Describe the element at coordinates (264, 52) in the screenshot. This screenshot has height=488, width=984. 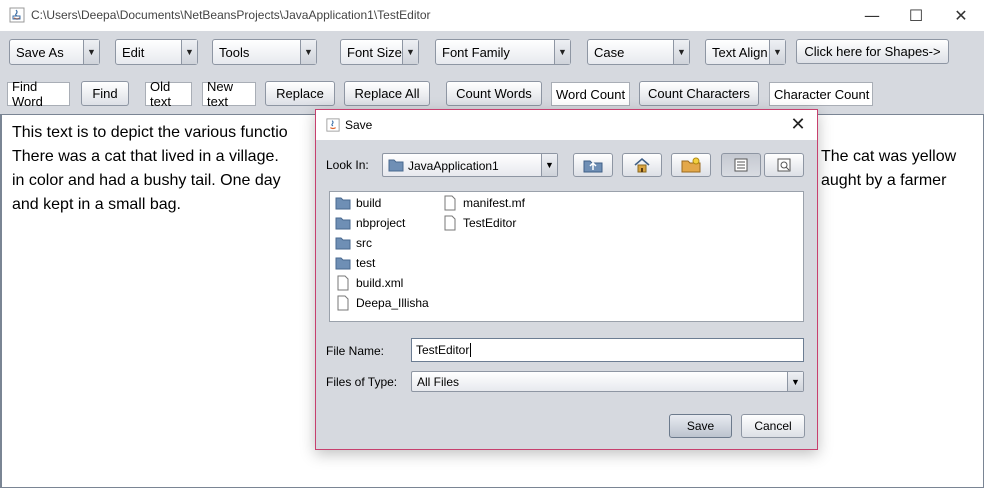
I see `tools-combo: Tools ▼` at that location.